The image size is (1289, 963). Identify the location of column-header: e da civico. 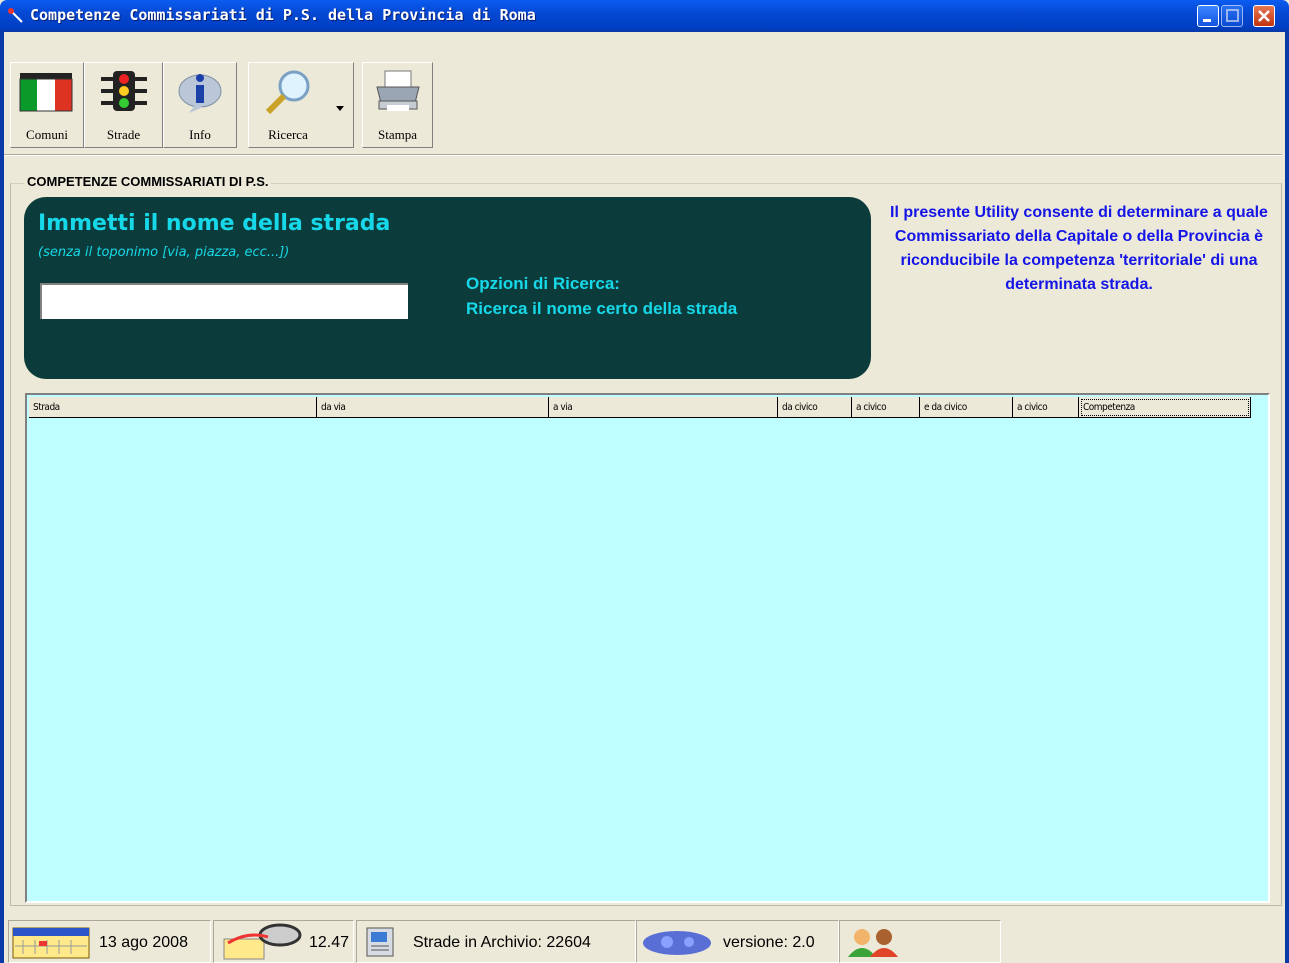
(966, 407).